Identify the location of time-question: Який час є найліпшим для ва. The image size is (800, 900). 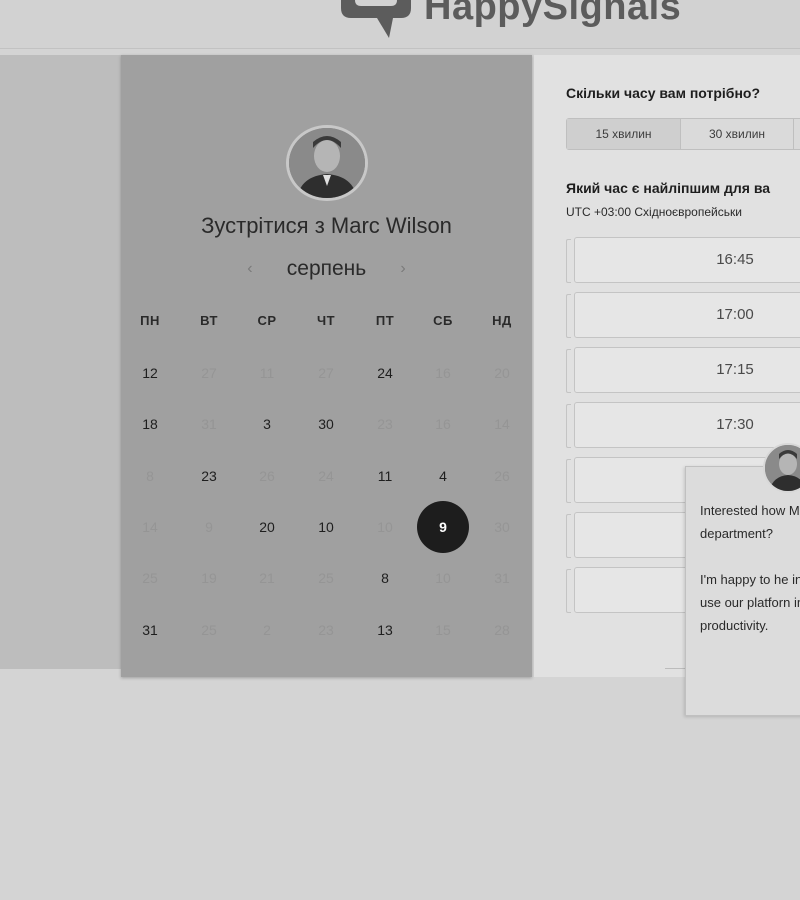
(668, 188).